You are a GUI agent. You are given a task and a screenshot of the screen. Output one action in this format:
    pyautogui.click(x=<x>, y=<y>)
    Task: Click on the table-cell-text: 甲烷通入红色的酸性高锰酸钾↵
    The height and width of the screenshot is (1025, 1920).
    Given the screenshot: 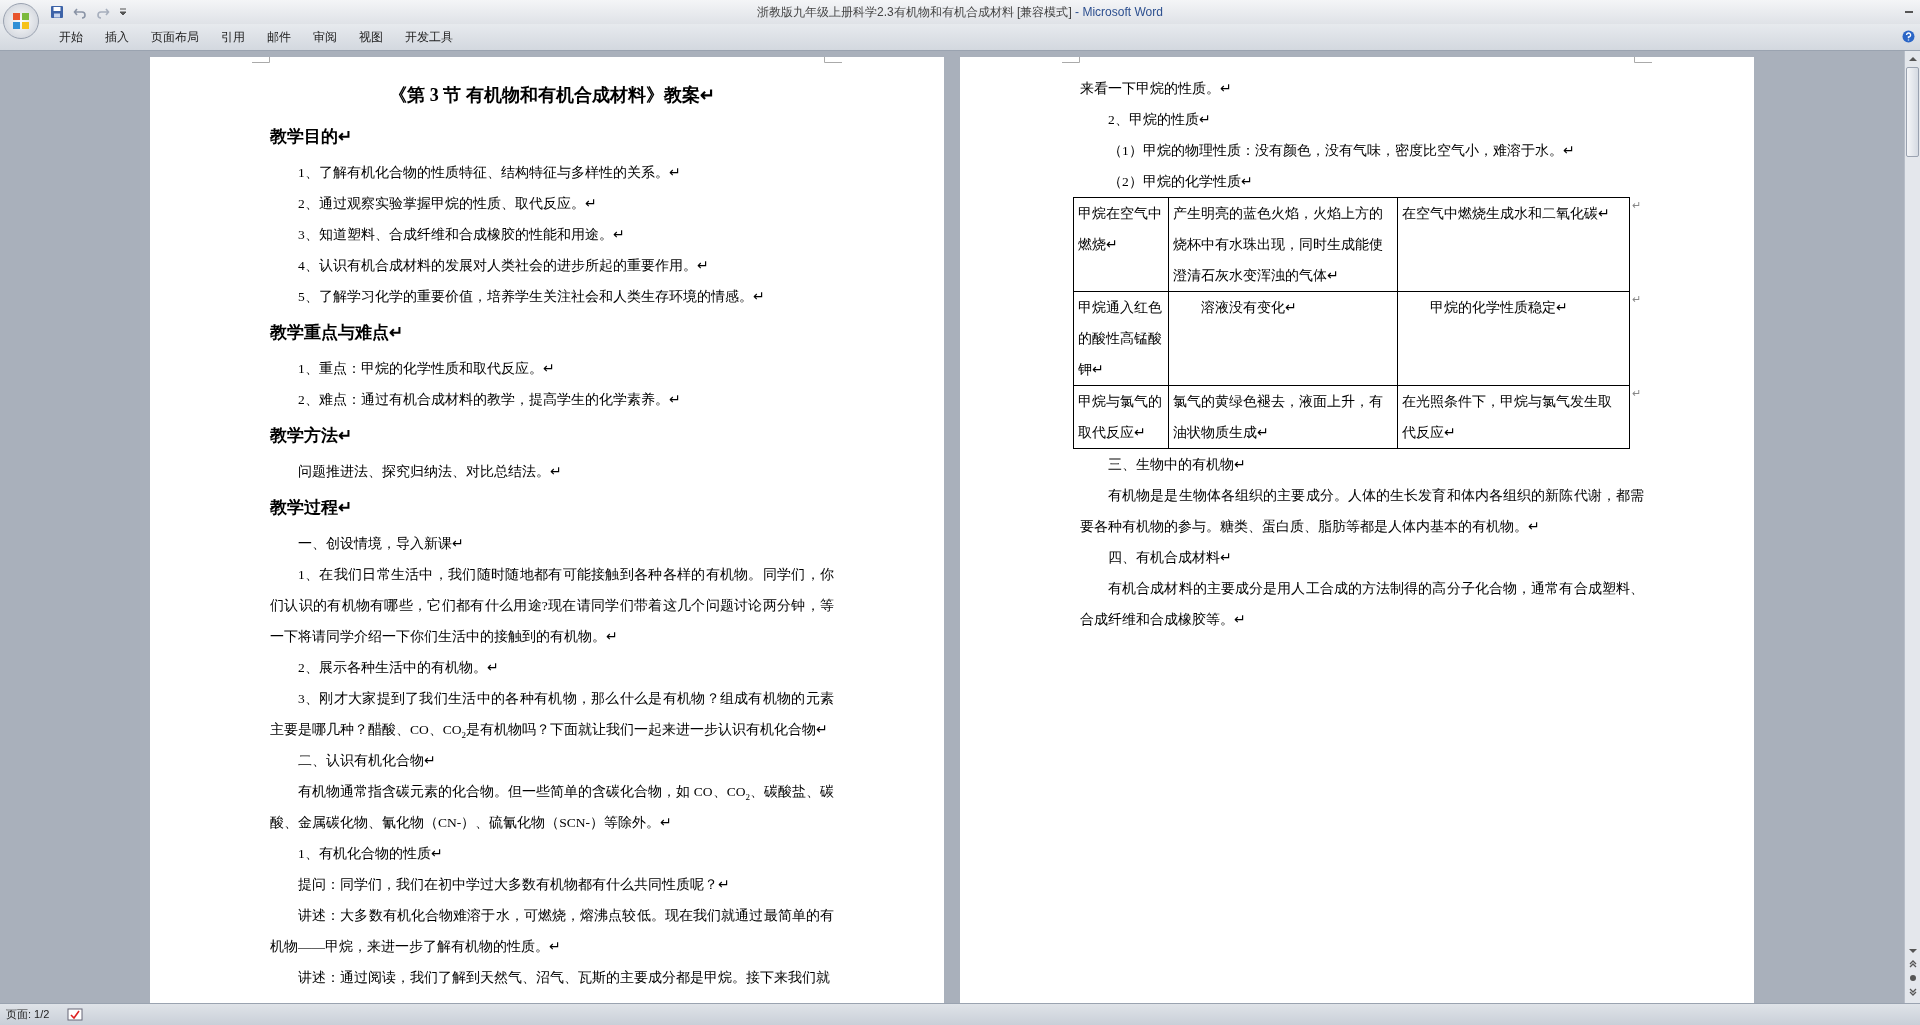 What is the action you would take?
    pyautogui.click(x=1120, y=339)
    